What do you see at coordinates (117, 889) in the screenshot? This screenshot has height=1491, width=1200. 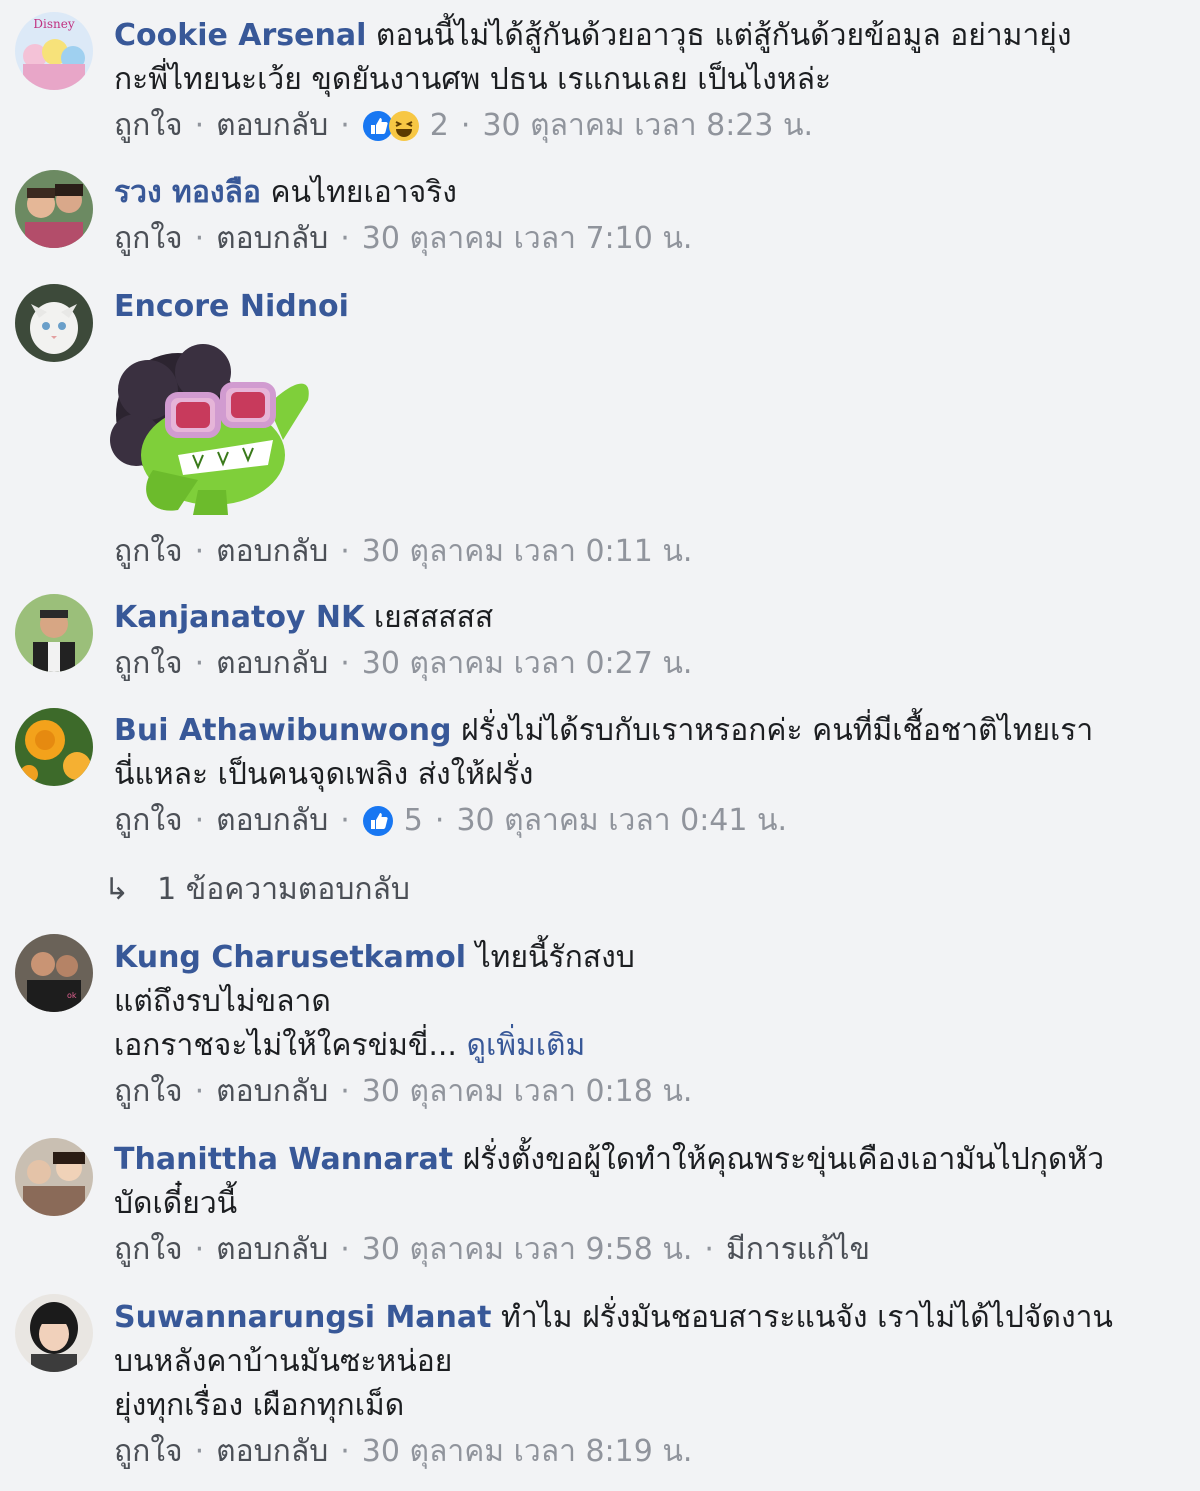 I see `reply-arrow-icon: ↳` at bounding box center [117, 889].